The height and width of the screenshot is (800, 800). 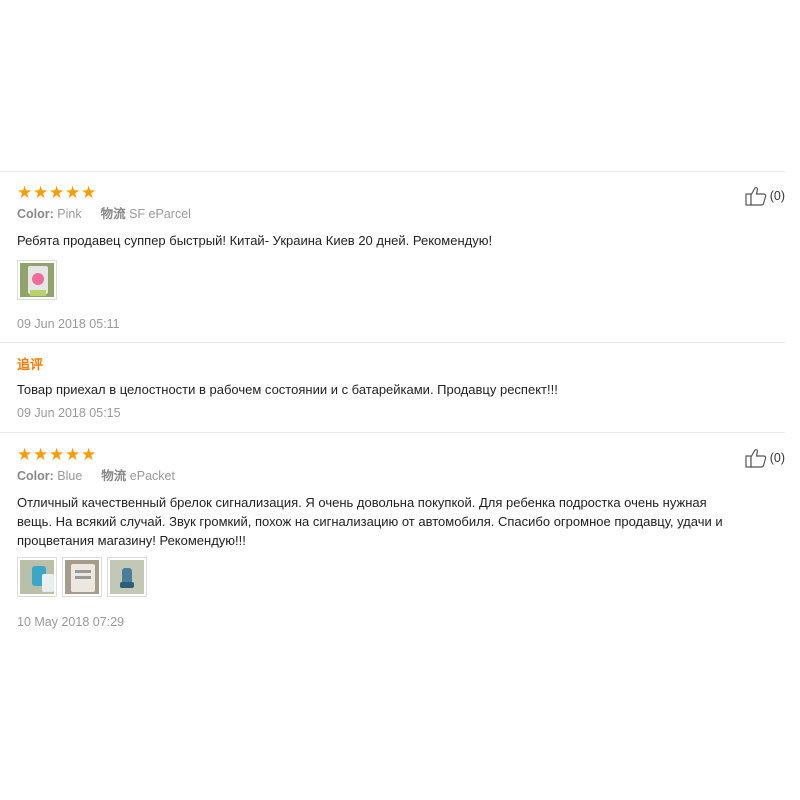 What do you see at coordinates (401, 465) in the screenshot?
I see `review-2: ★ ★ ★ ★ ★ Color: Blue 物流 ePacket` at bounding box center [401, 465].